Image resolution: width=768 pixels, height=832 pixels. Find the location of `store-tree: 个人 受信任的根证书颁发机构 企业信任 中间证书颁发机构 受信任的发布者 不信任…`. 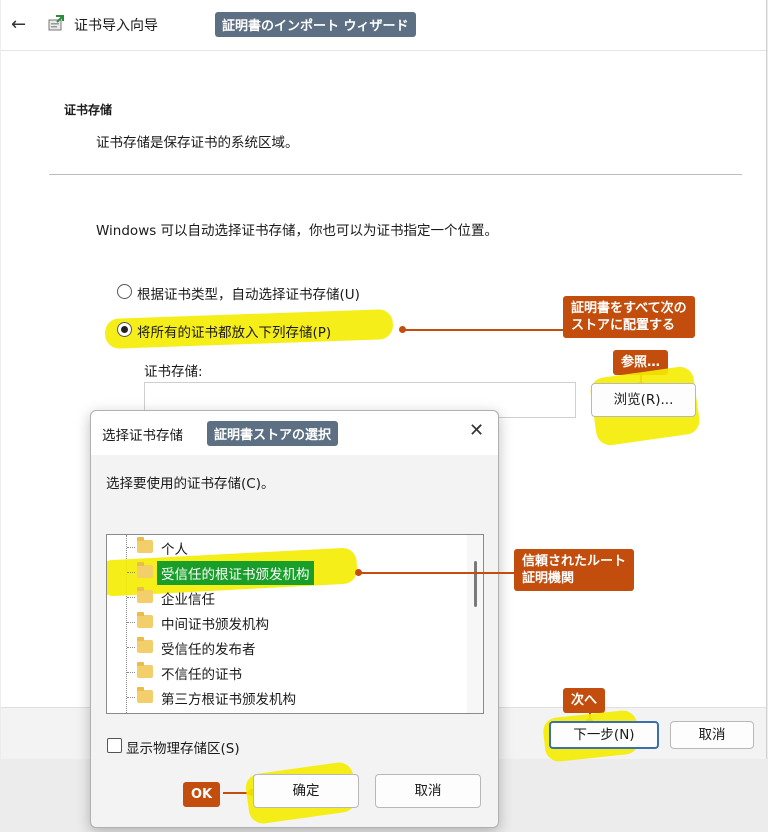

store-tree: 个人 受信任的根证书颁发机构 企业信任 中间证书颁发机构 受信任的发布者 不信任… is located at coordinates (295, 624).